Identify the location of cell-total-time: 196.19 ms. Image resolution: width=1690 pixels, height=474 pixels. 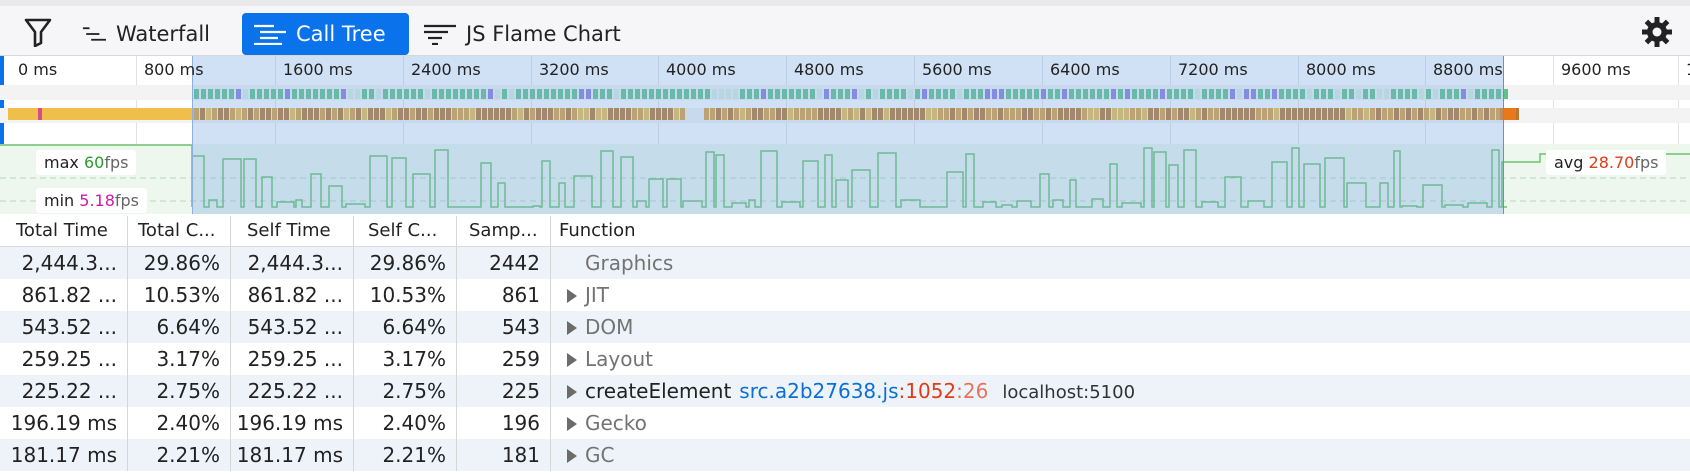
(64, 423).